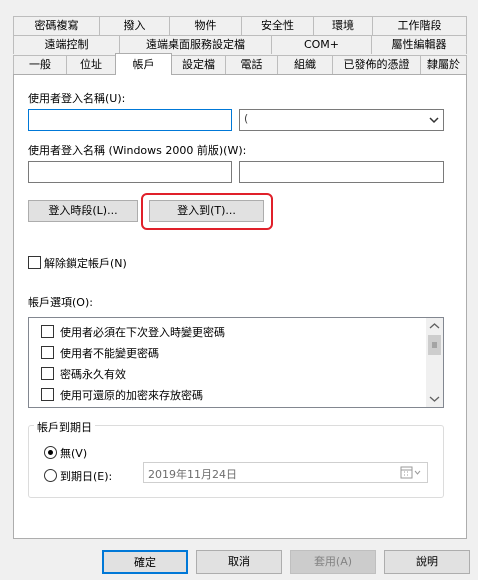 The height and width of the screenshot is (580, 478). What do you see at coordinates (93, 374) in the screenshot?
I see `list-item-label: 密碼永久有效` at bounding box center [93, 374].